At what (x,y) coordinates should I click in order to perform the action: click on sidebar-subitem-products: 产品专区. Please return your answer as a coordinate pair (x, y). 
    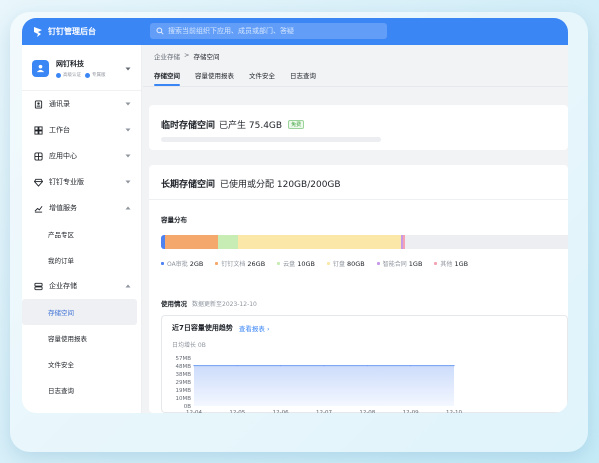
    Looking at the image, I should click on (81, 234).